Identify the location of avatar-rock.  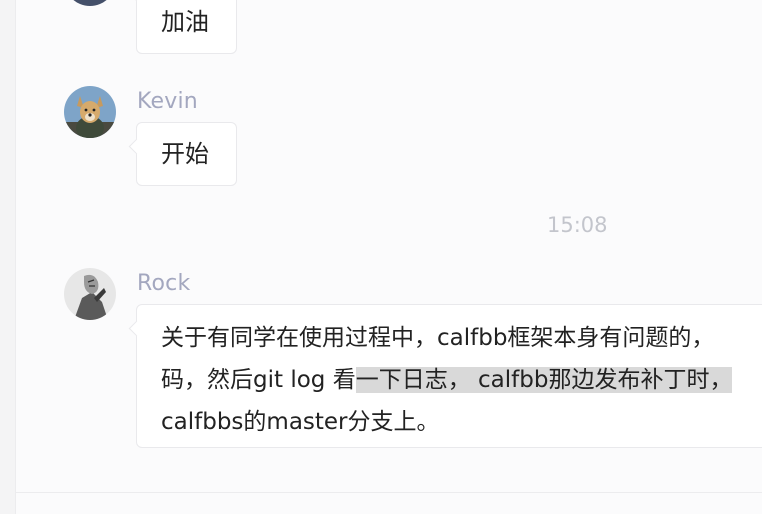
(90, 294).